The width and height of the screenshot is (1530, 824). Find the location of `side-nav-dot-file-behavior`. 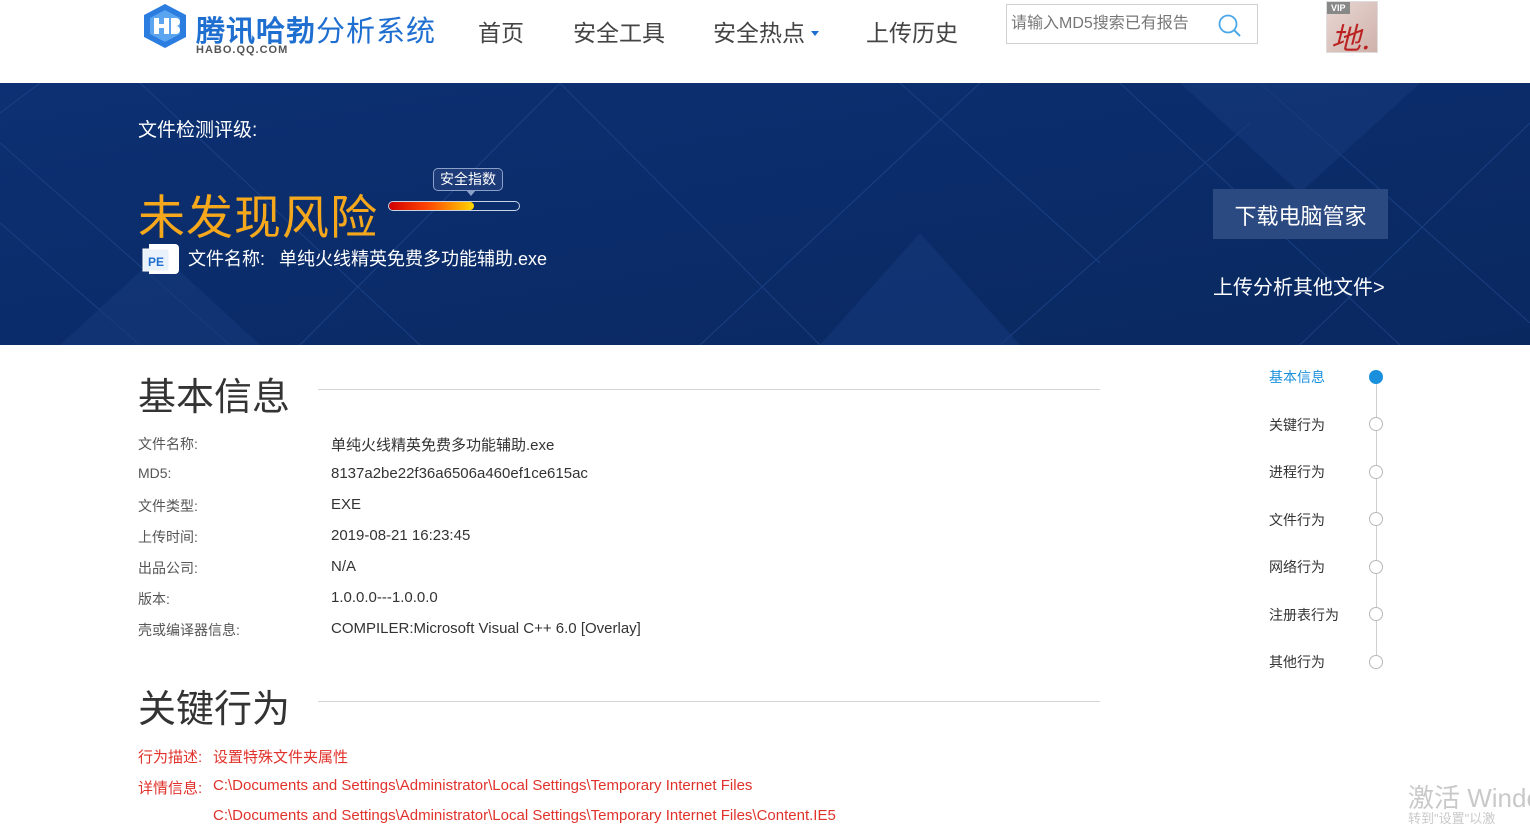

side-nav-dot-file-behavior is located at coordinates (1376, 519).